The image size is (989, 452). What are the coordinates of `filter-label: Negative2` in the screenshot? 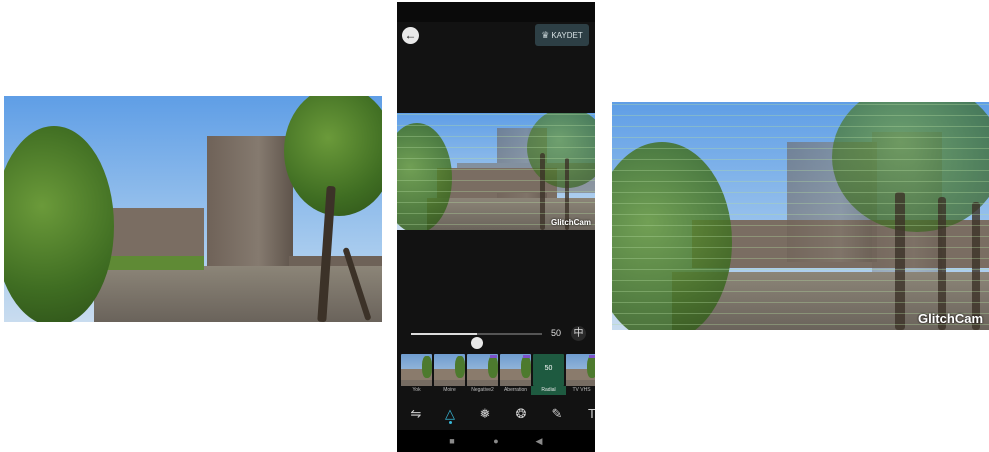 It's located at (482, 390).